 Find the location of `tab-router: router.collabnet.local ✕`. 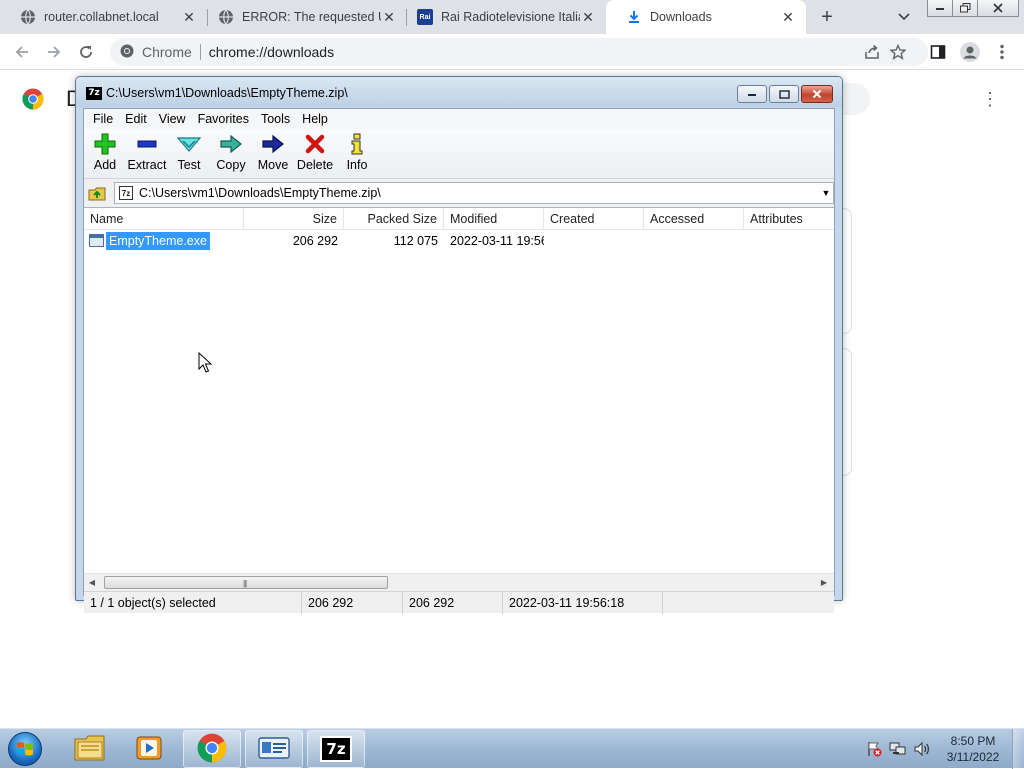

tab-router: router.collabnet.local ✕ is located at coordinates (103, 17).